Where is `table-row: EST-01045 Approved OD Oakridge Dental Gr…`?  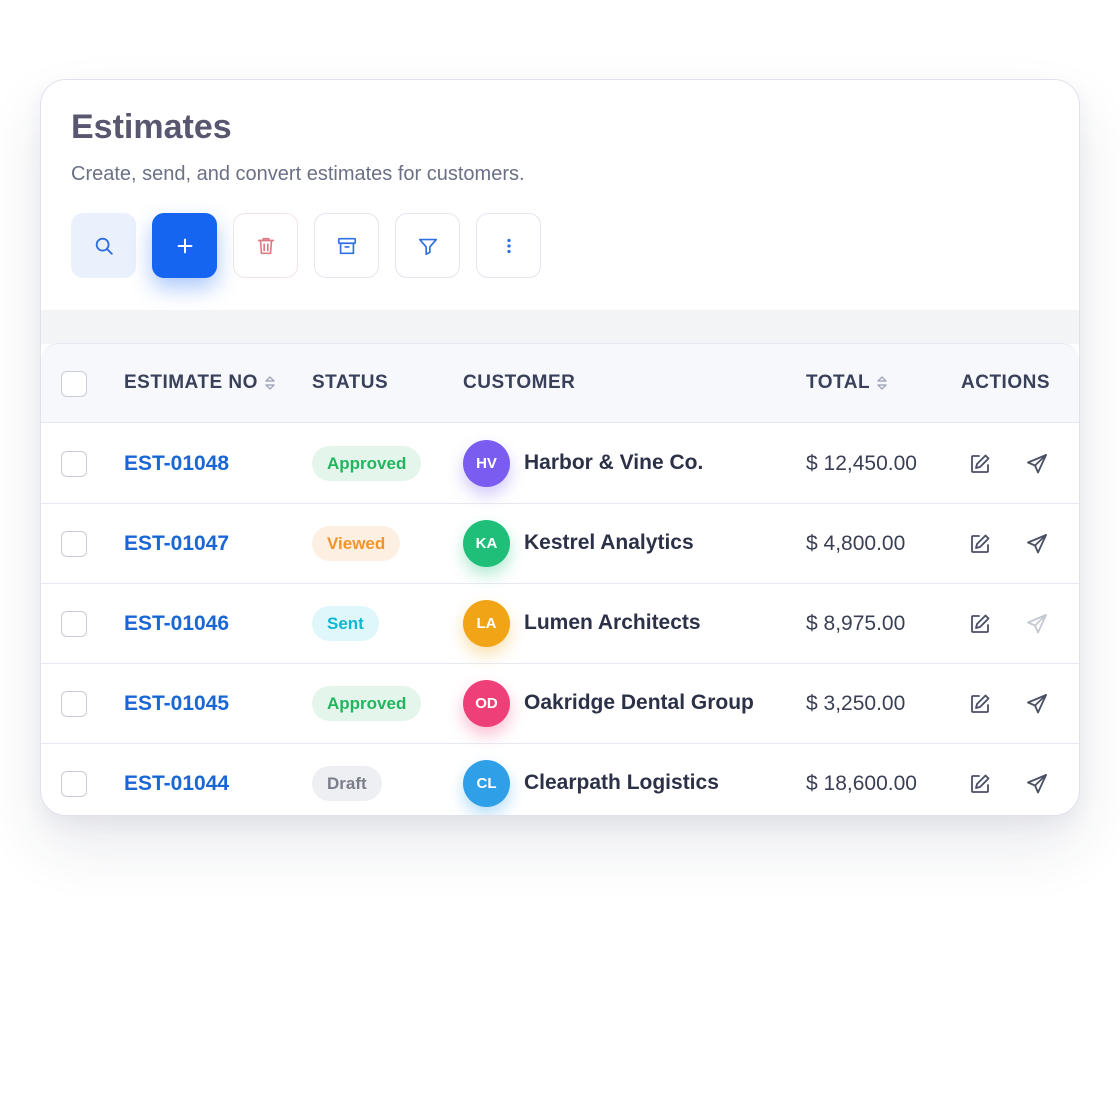
table-row: EST-01045 Approved OD Oakridge Dental Gr… is located at coordinates (560, 704).